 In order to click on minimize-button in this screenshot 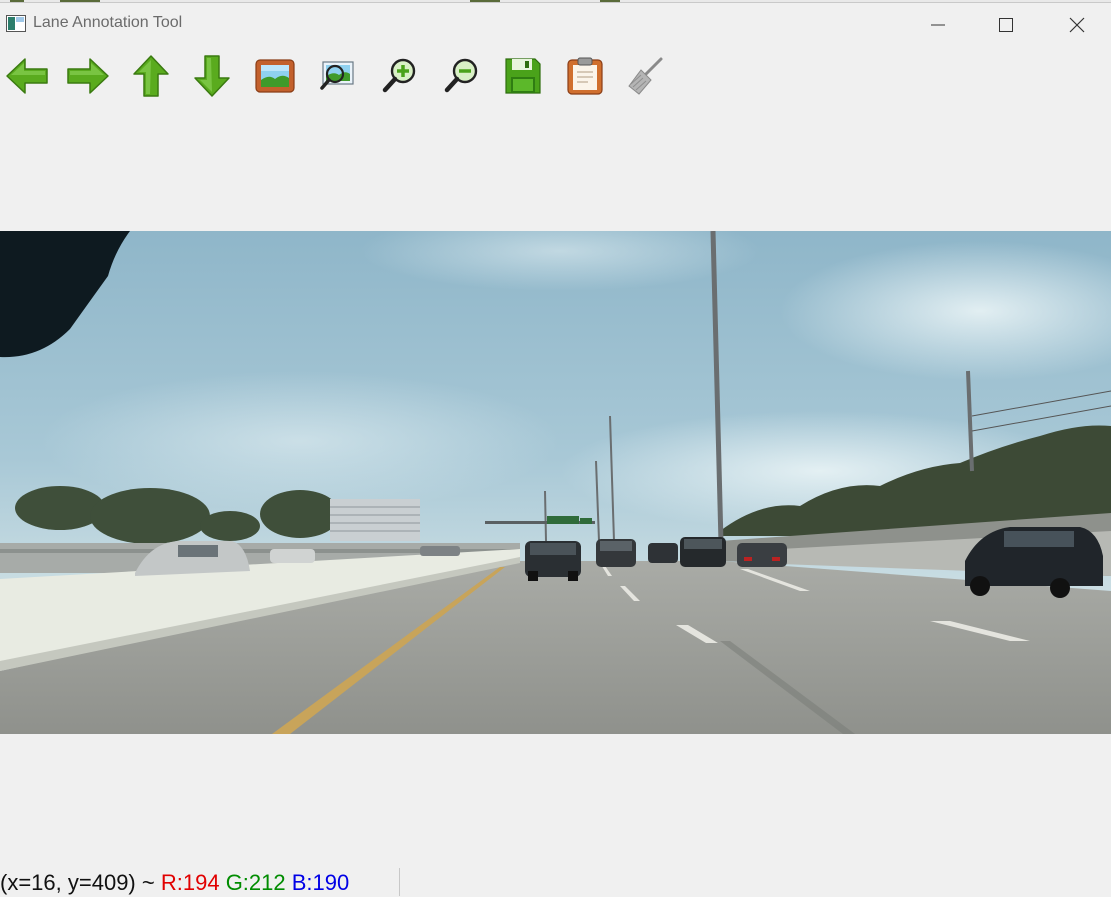, I will do `click(938, 25)`.